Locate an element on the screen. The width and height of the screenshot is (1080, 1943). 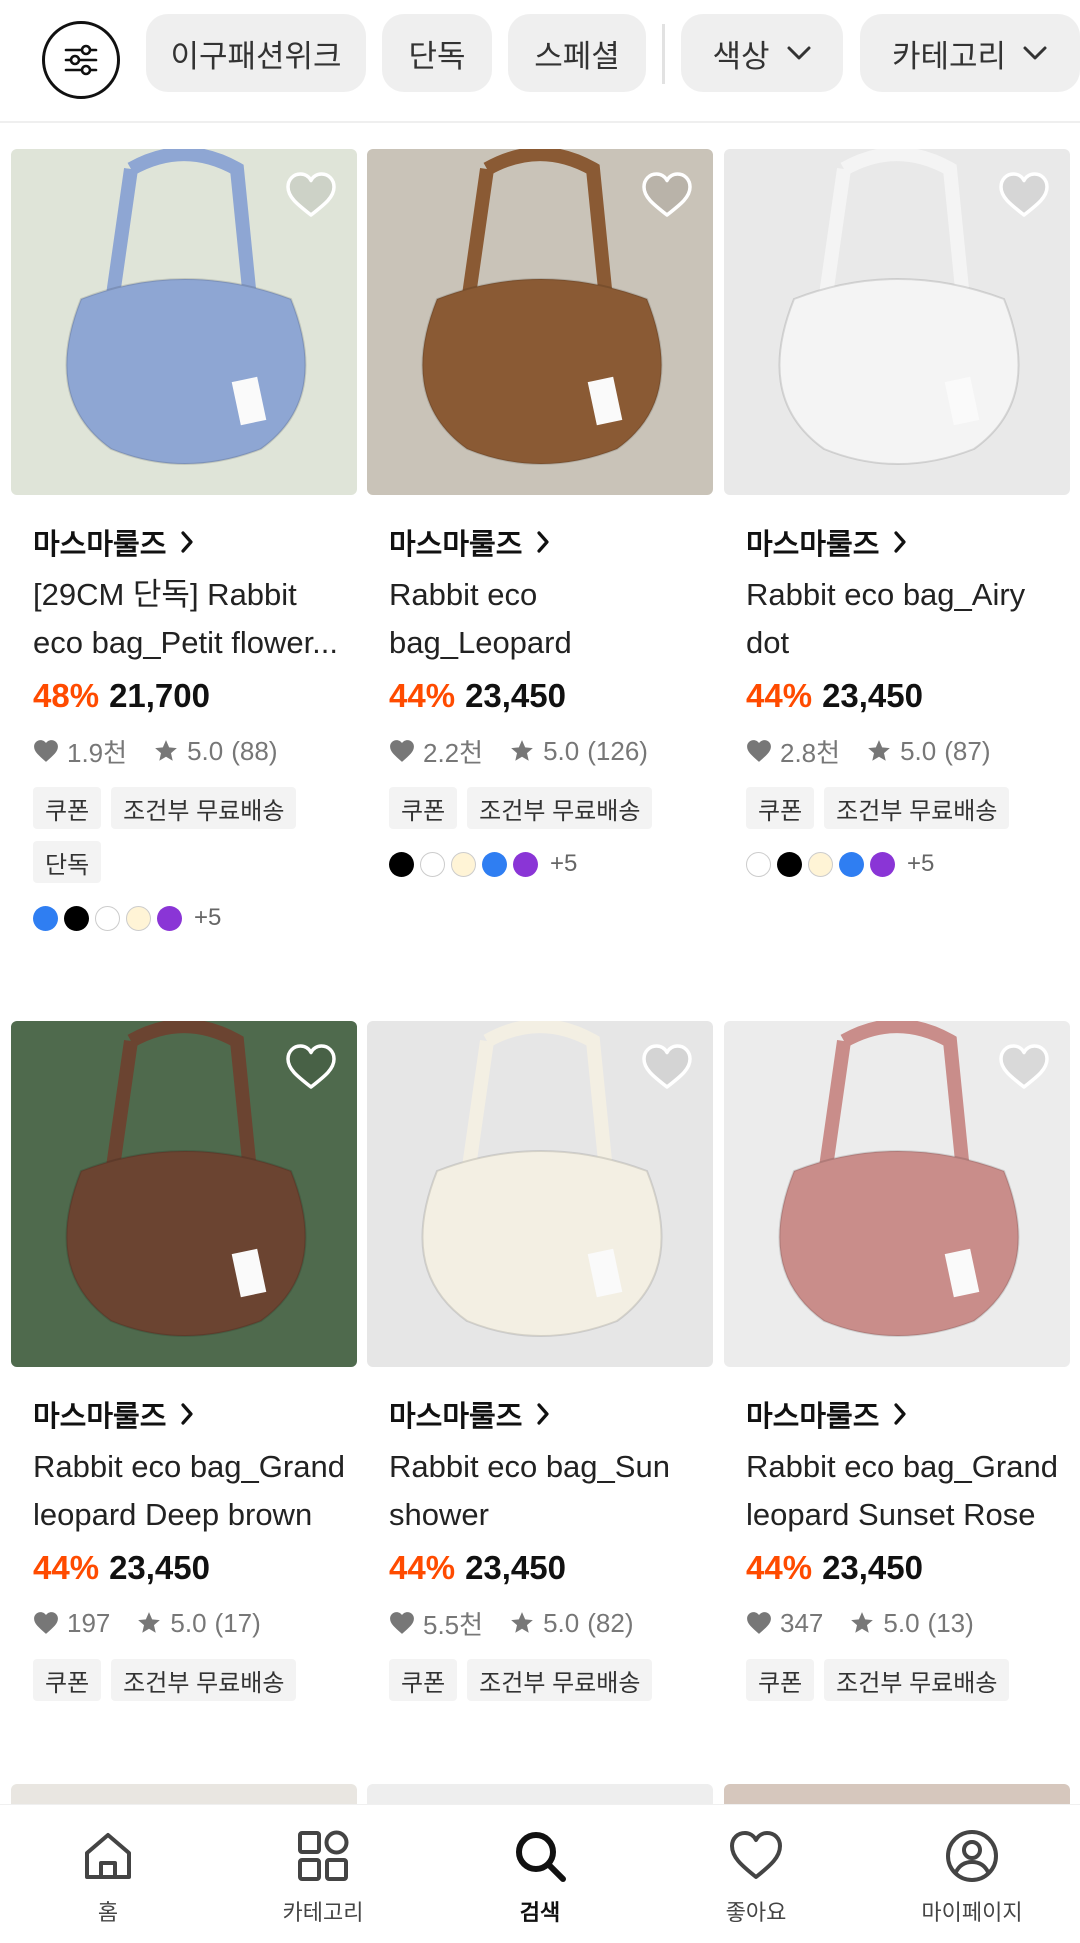
chevron-right-icon is located at coordinates (900, 542).